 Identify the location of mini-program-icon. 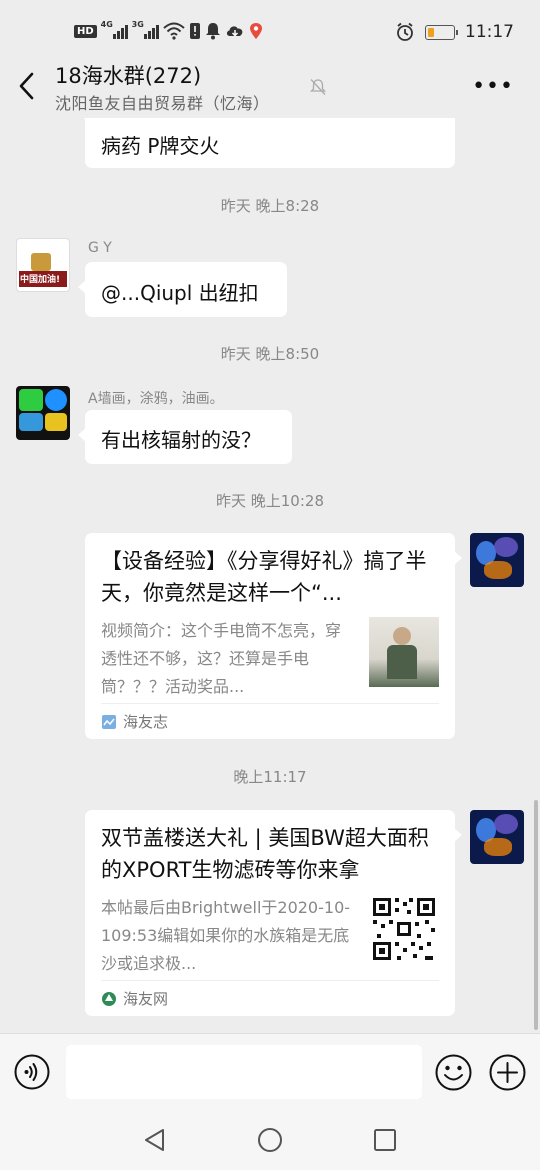
(109, 721).